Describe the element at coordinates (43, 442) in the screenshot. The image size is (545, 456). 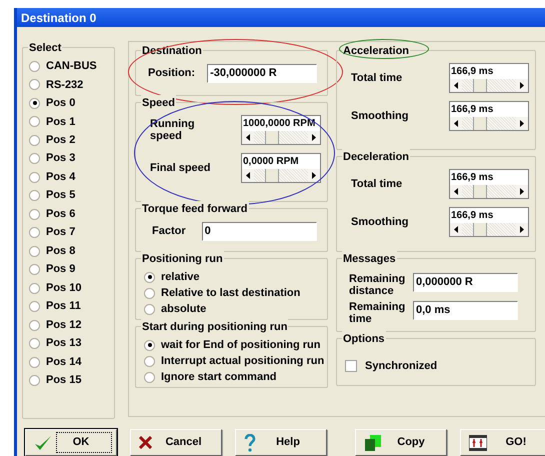
I see `check-icon` at that location.